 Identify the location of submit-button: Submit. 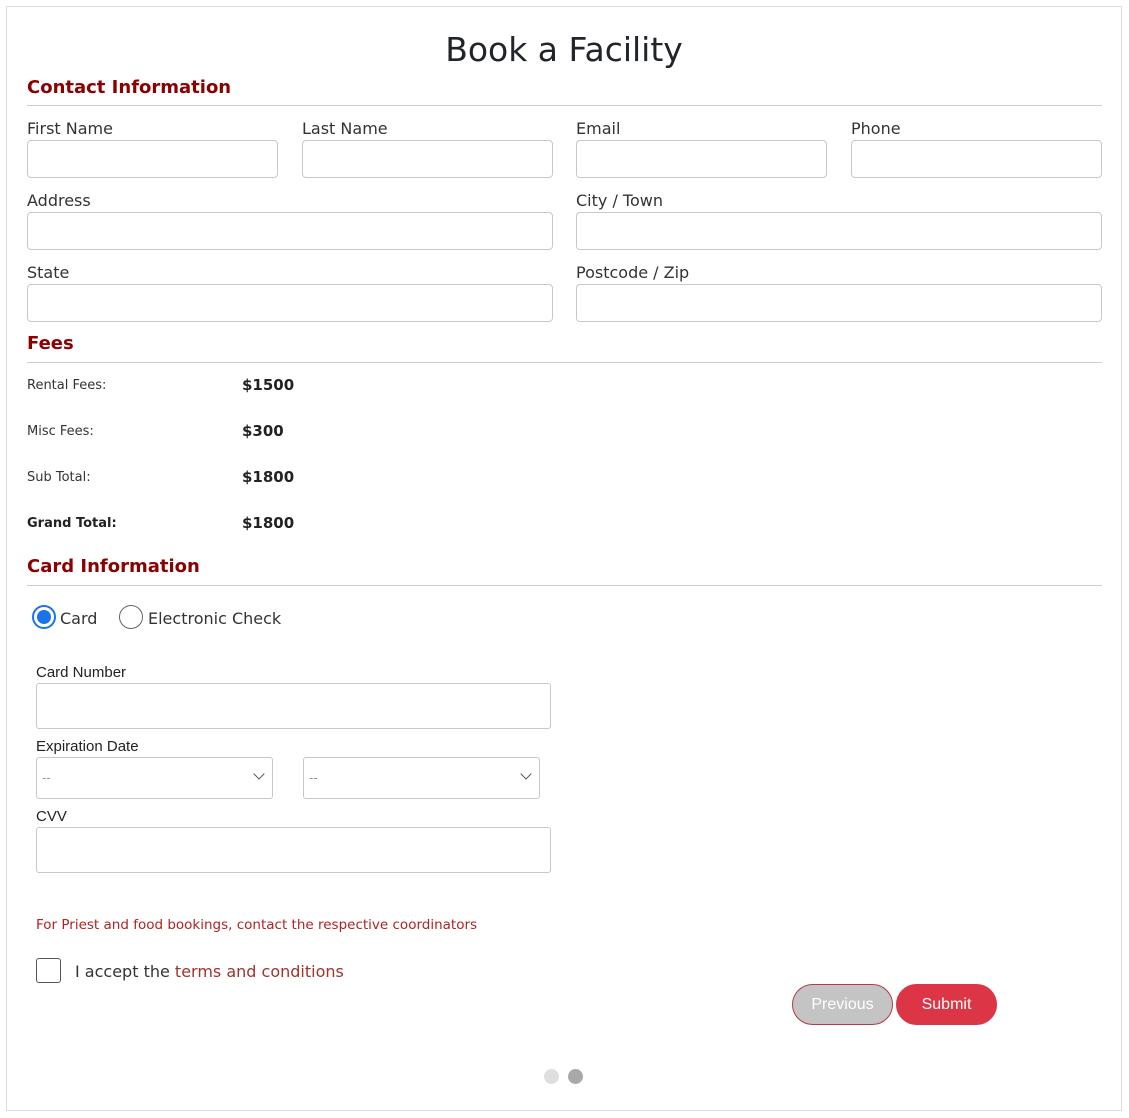
(946, 1004).